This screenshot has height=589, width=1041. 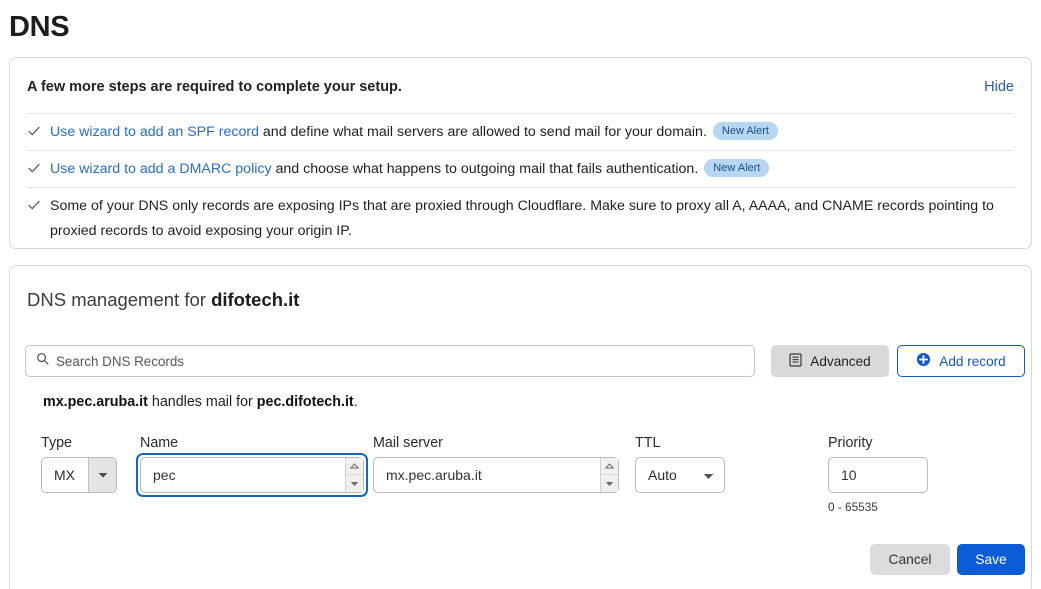 What do you see at coordinates (120, 361) in the screenshot?
I see `search-placeholder: Search DNS Records` at bounding box center [120, 361].